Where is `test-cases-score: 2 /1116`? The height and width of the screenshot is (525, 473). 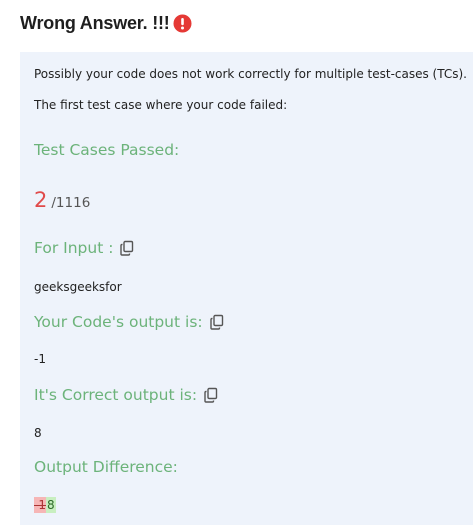
test-cases-score: 2 /1116 is located at coordinates (62, 200).